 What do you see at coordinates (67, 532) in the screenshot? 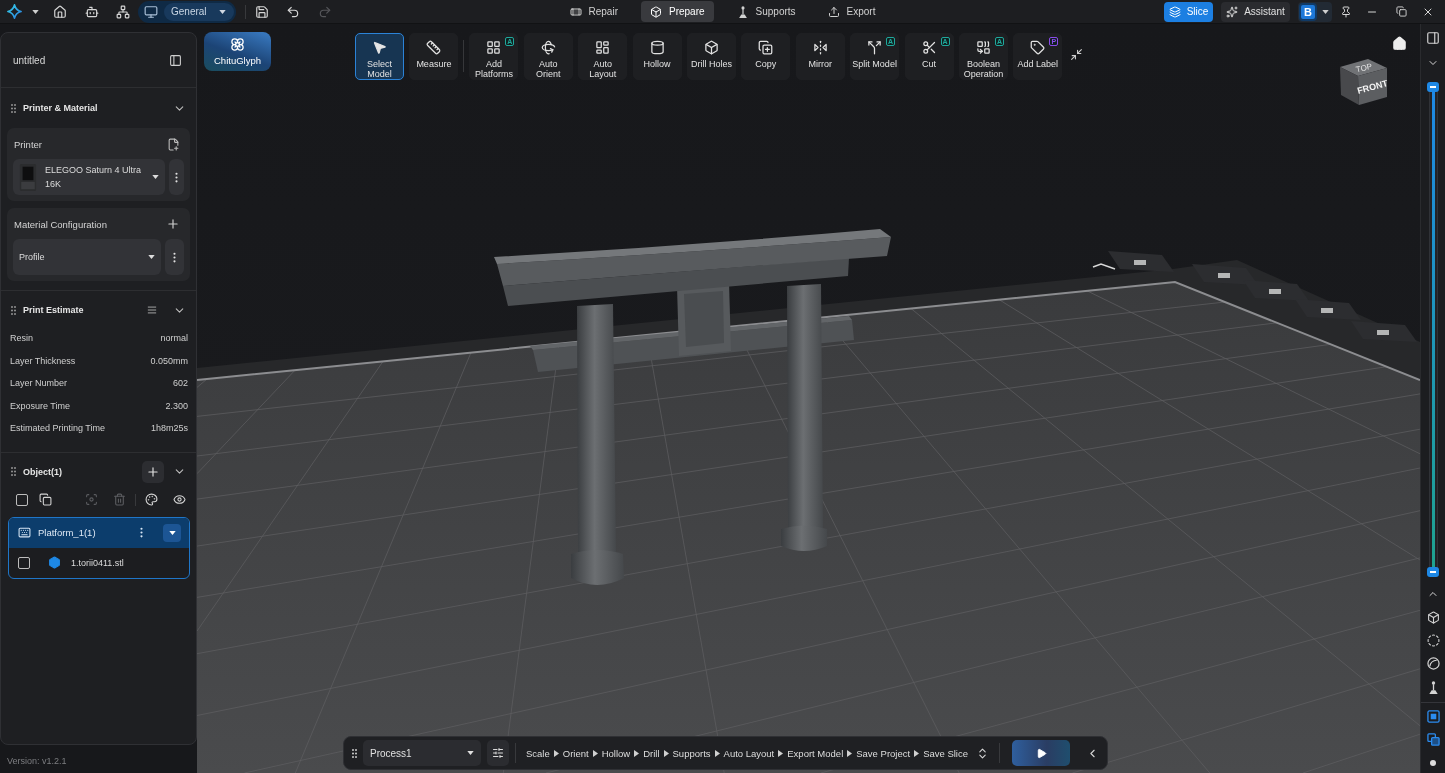
I see `platform-name: Platform_1(1)` at bounding box center [67, 532].